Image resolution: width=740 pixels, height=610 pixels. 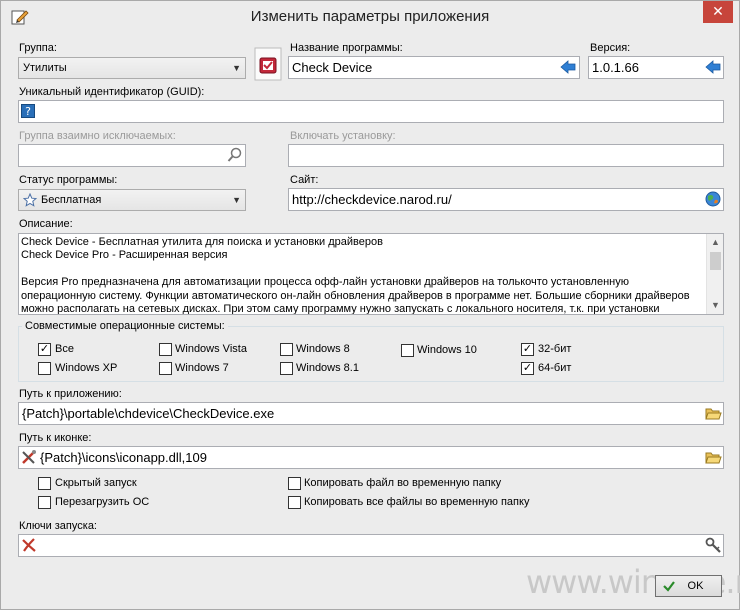 I want to click on copy-all-files-temp-checkbox, so click(x=294, y=502).